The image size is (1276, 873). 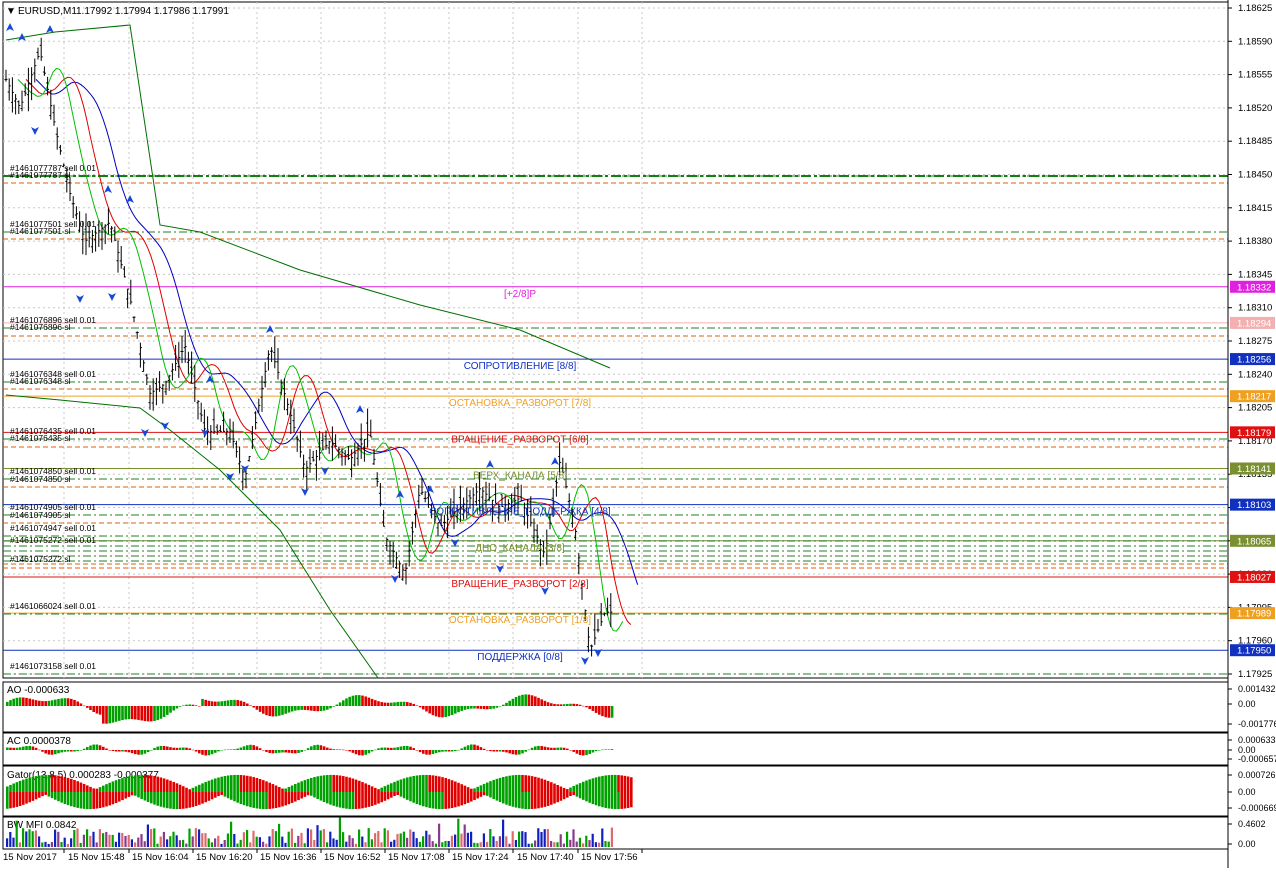 What do you see at coordinates (1254, 397) in the screenshot?
I see `price-tag-text: 1.18217` at bounding box center [1254, 397].